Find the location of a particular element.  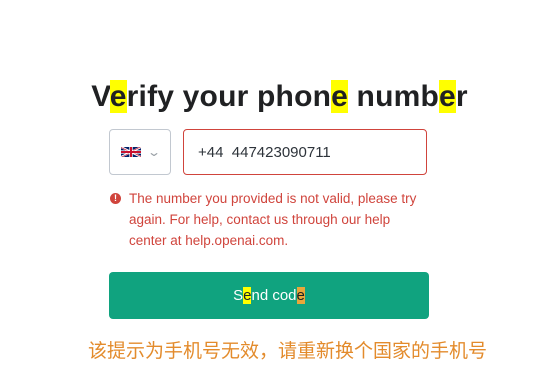

annotation-note: 该提示为手机号无效，请重新换个国家的手机号 is located at coordinates (287, 351).